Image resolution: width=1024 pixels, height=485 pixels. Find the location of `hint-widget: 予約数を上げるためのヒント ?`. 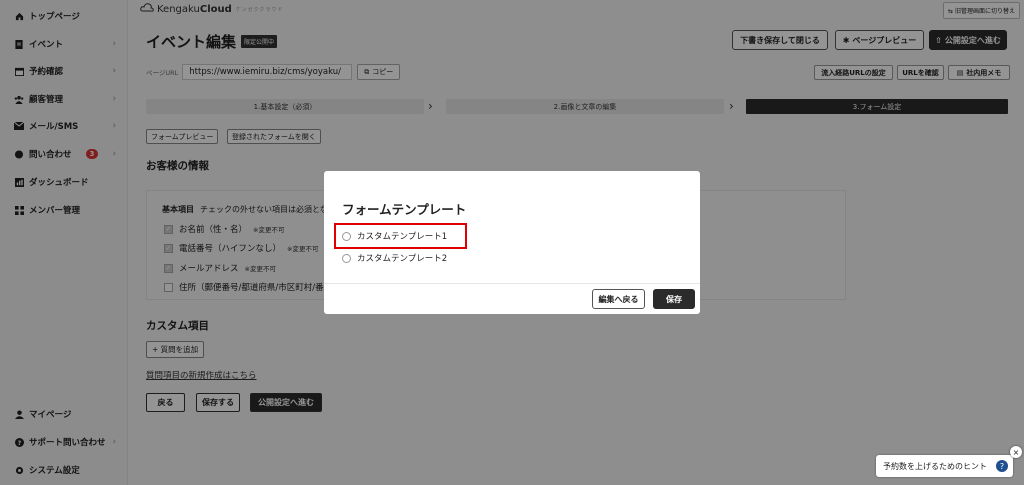

hint-widget: 予約数を上げるためのヒント ? is located at coordinates (944, 466).